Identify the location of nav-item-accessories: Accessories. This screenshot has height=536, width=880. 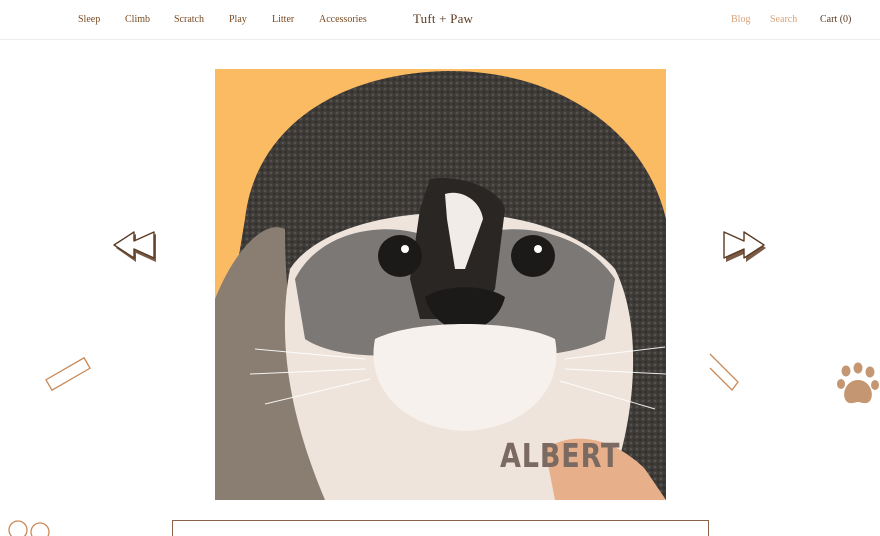
(343, 19).